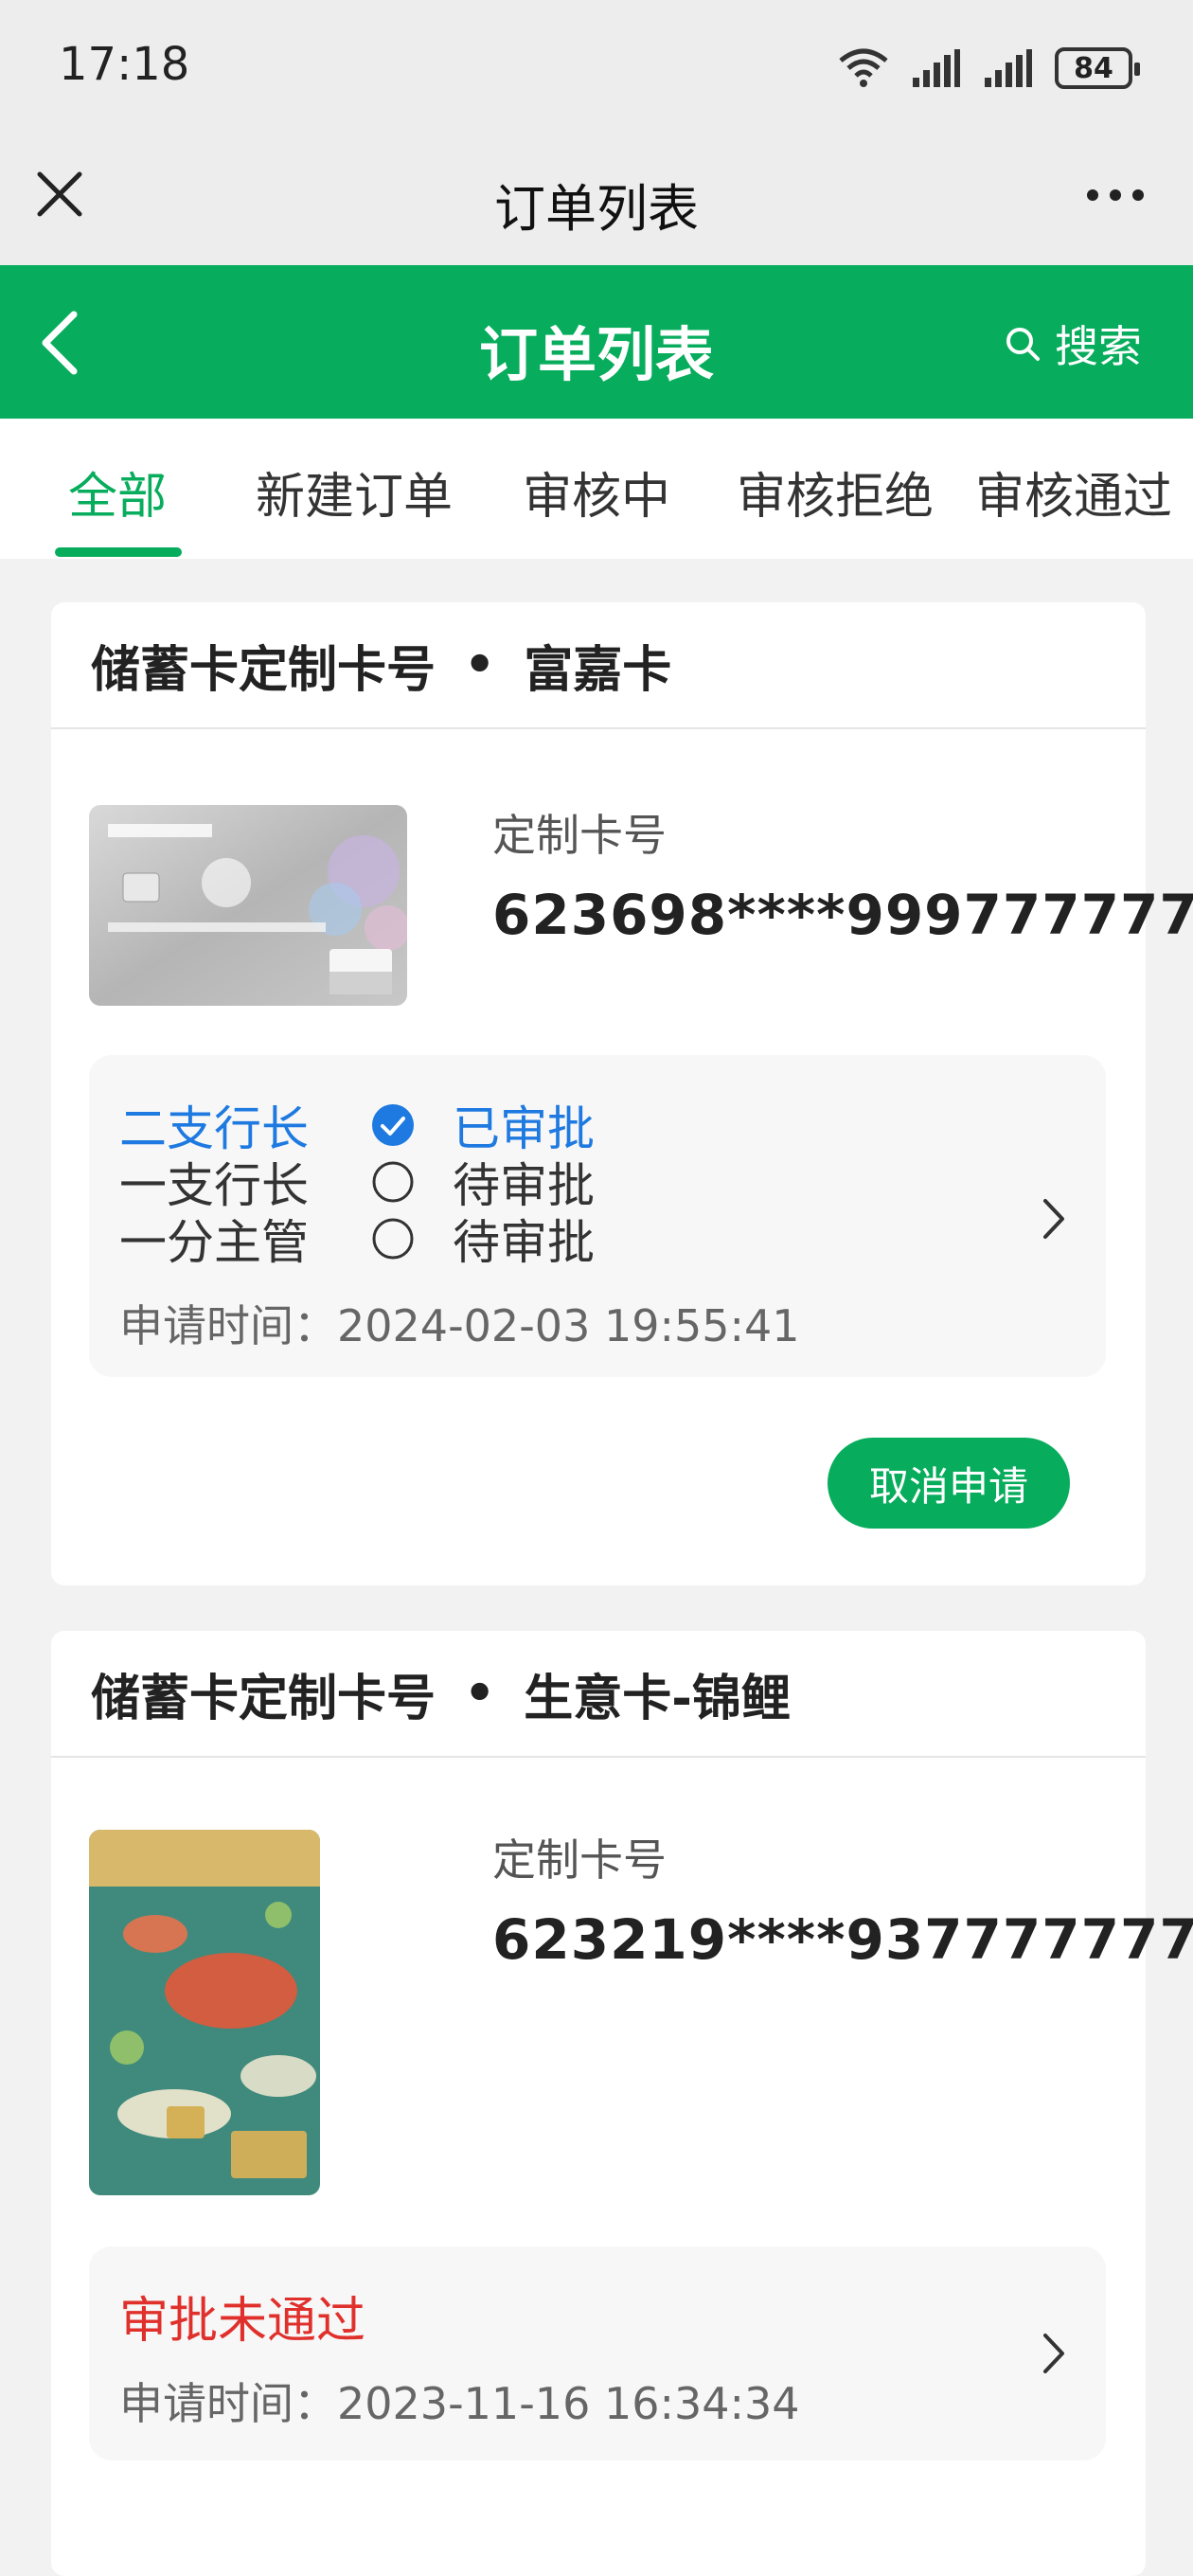  I want to click on status-bar: 17:18 84, so click(596, 66).